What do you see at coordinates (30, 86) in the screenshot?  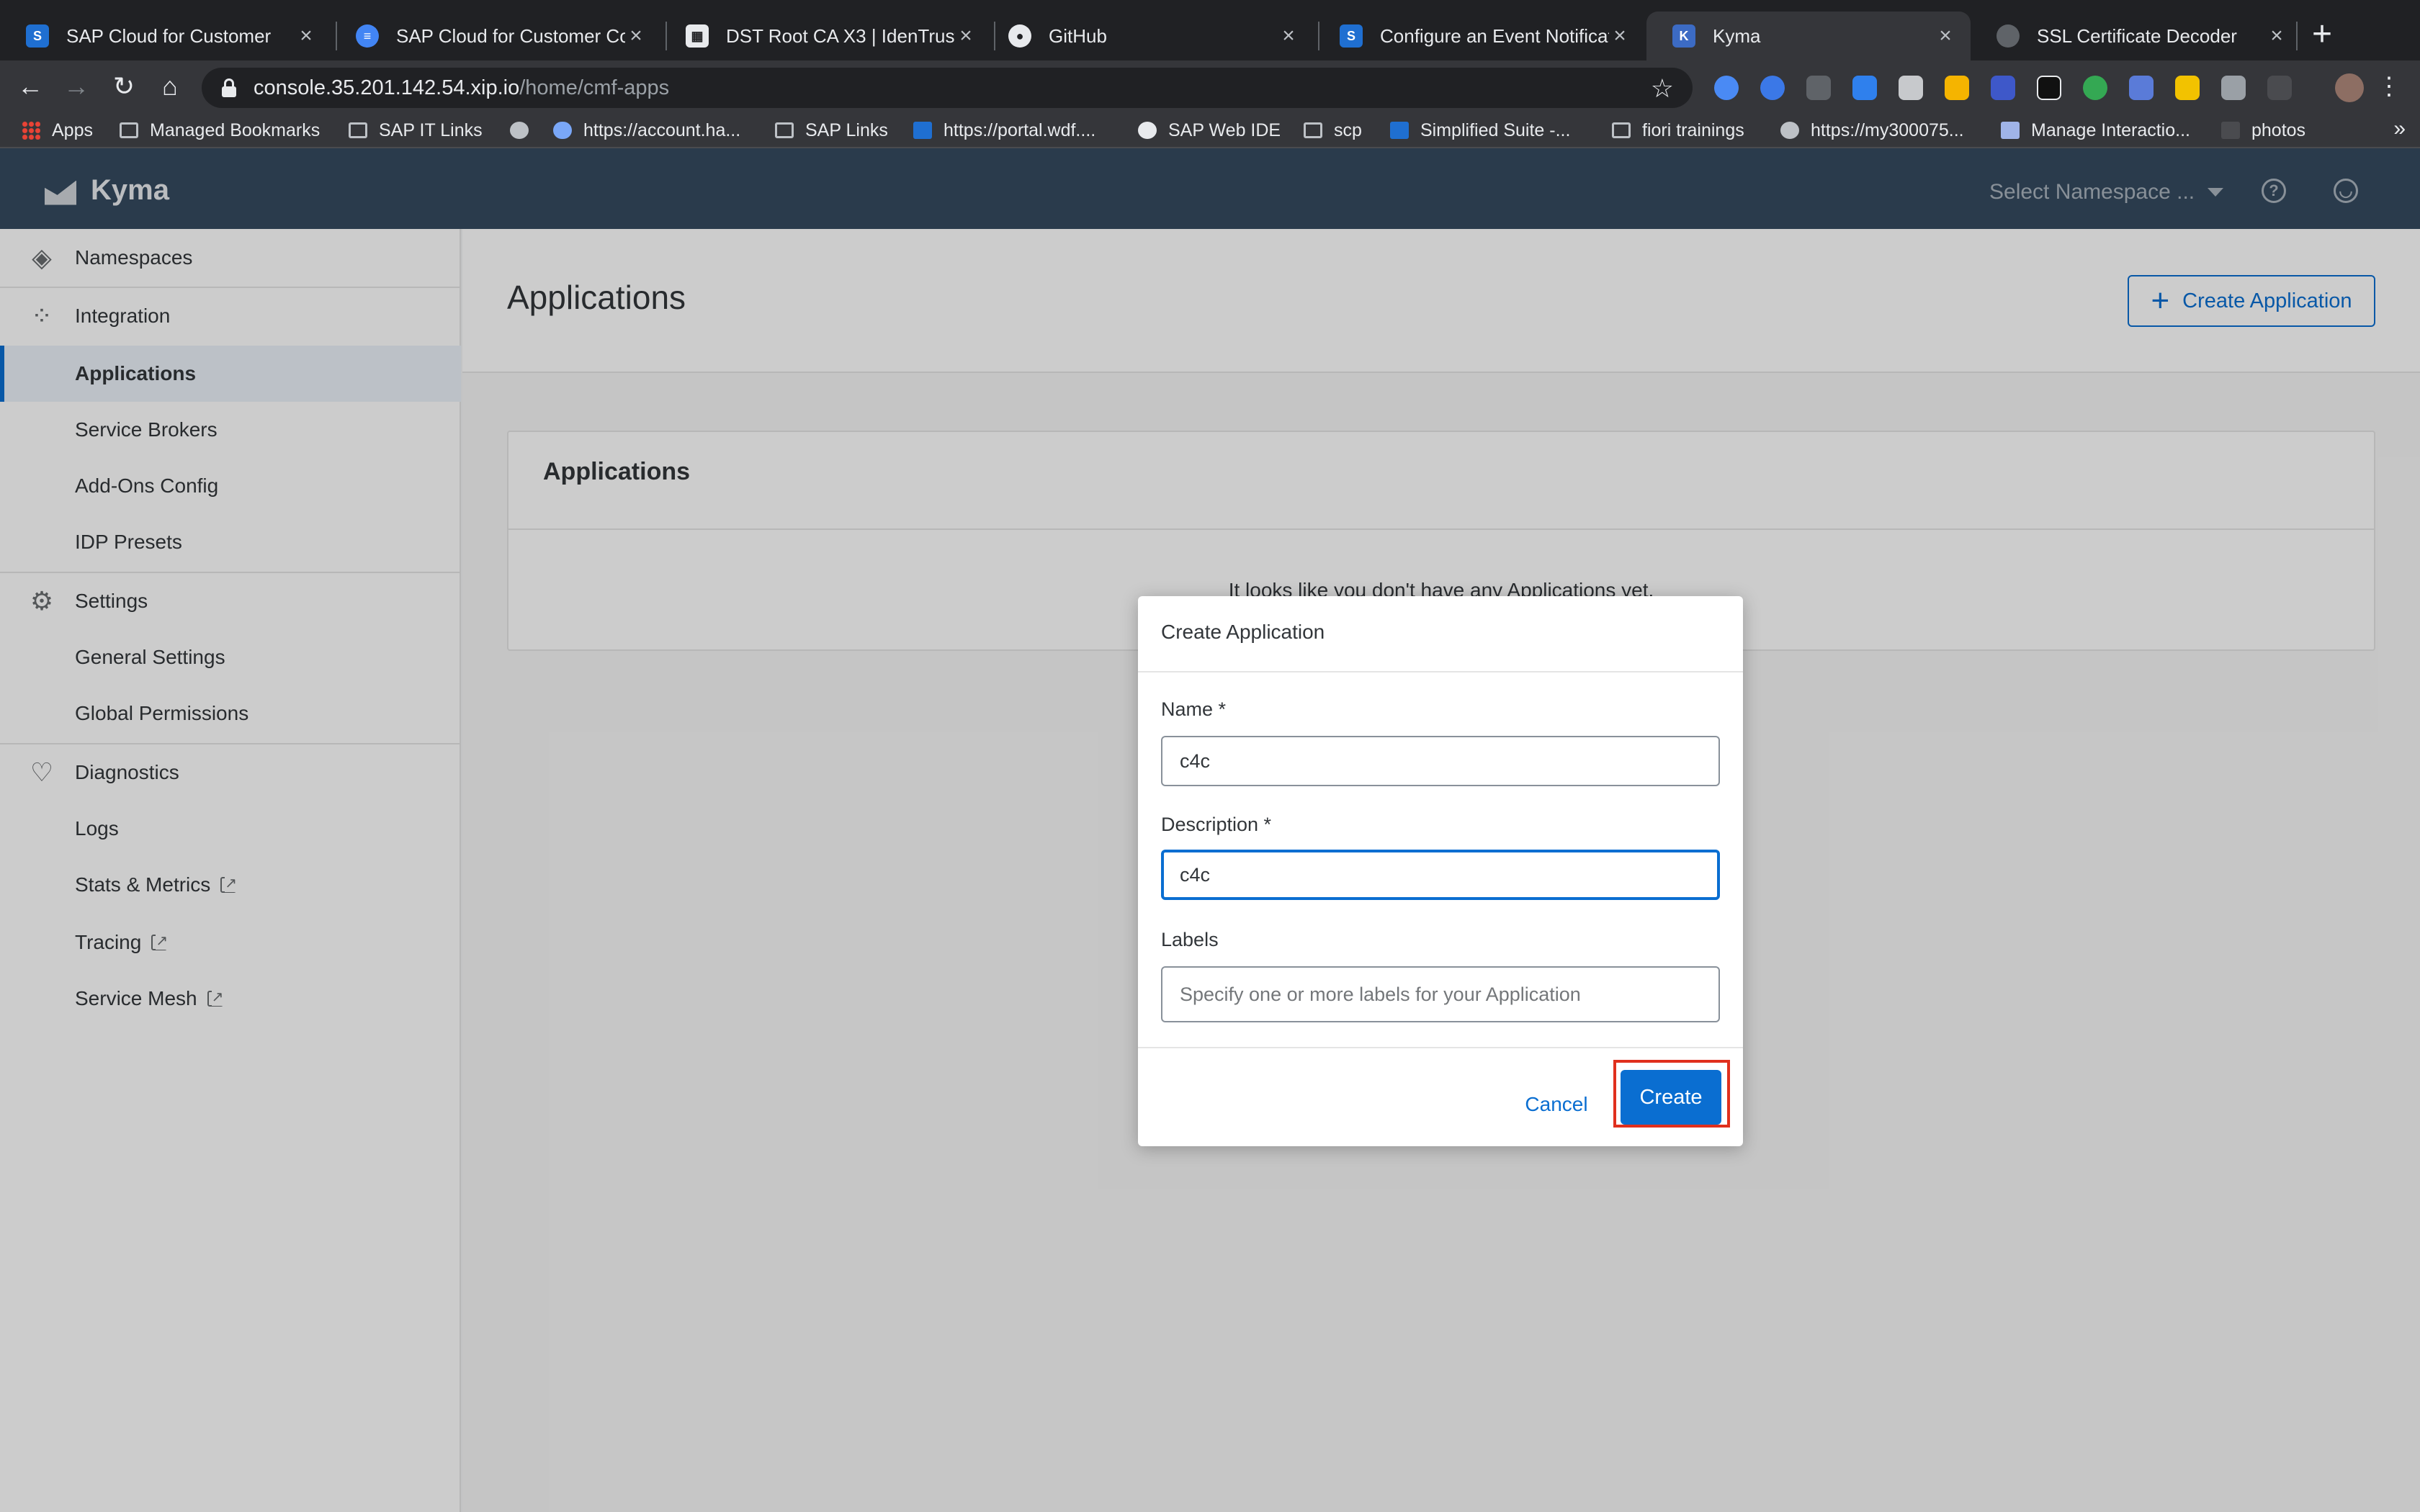 I see `back-icon: ←` at bounding box center [30, 86].